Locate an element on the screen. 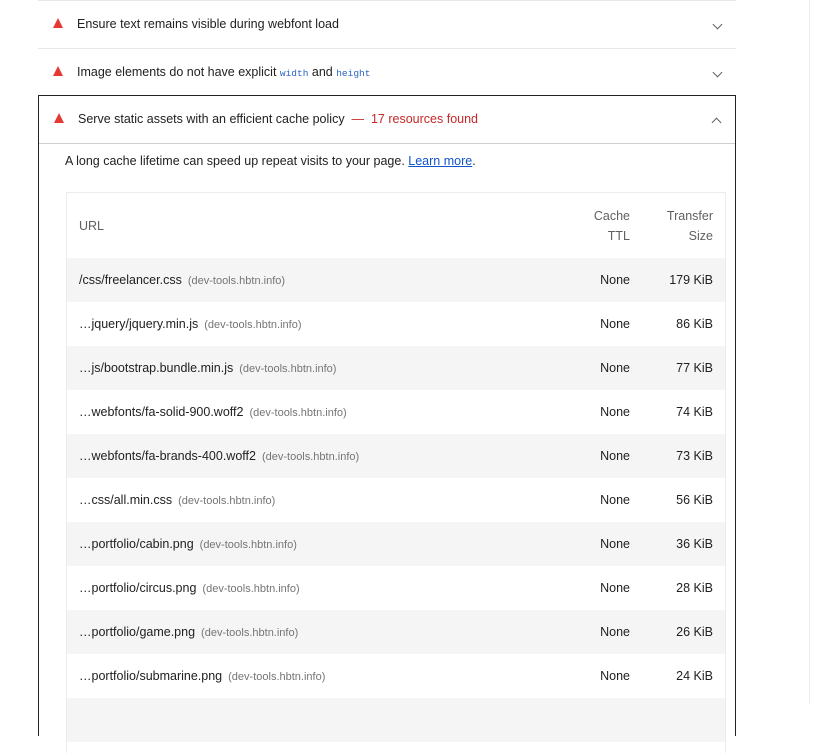 The image size is (814, 753). transfer-size-cell: 36 KiB is located at coordinates (677, 544).